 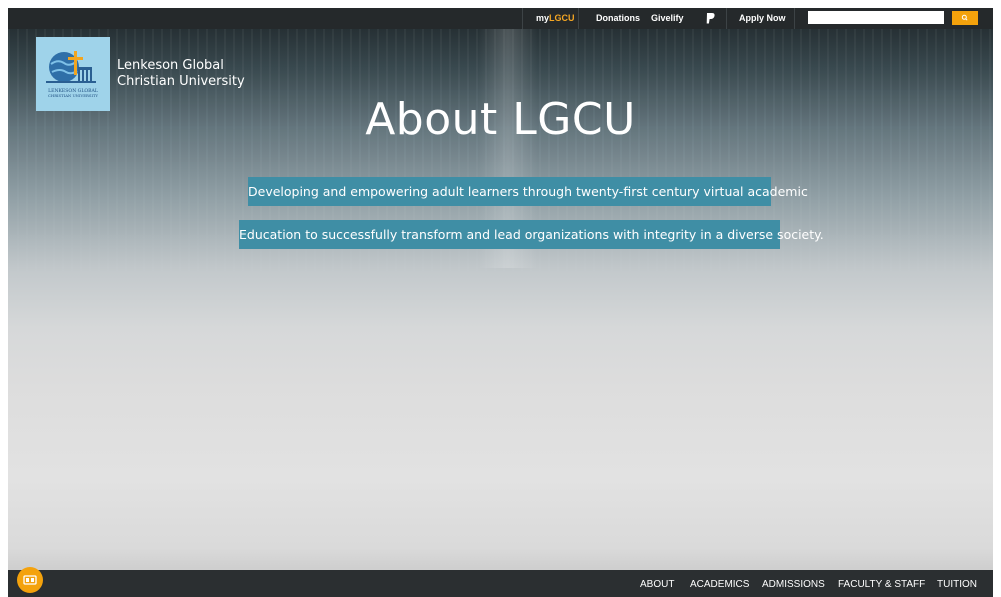 What do you see at coordinates (657, 583) in the screenshot?
I see `nav-item-about: ABOUT` at bounding box center [657, 583].